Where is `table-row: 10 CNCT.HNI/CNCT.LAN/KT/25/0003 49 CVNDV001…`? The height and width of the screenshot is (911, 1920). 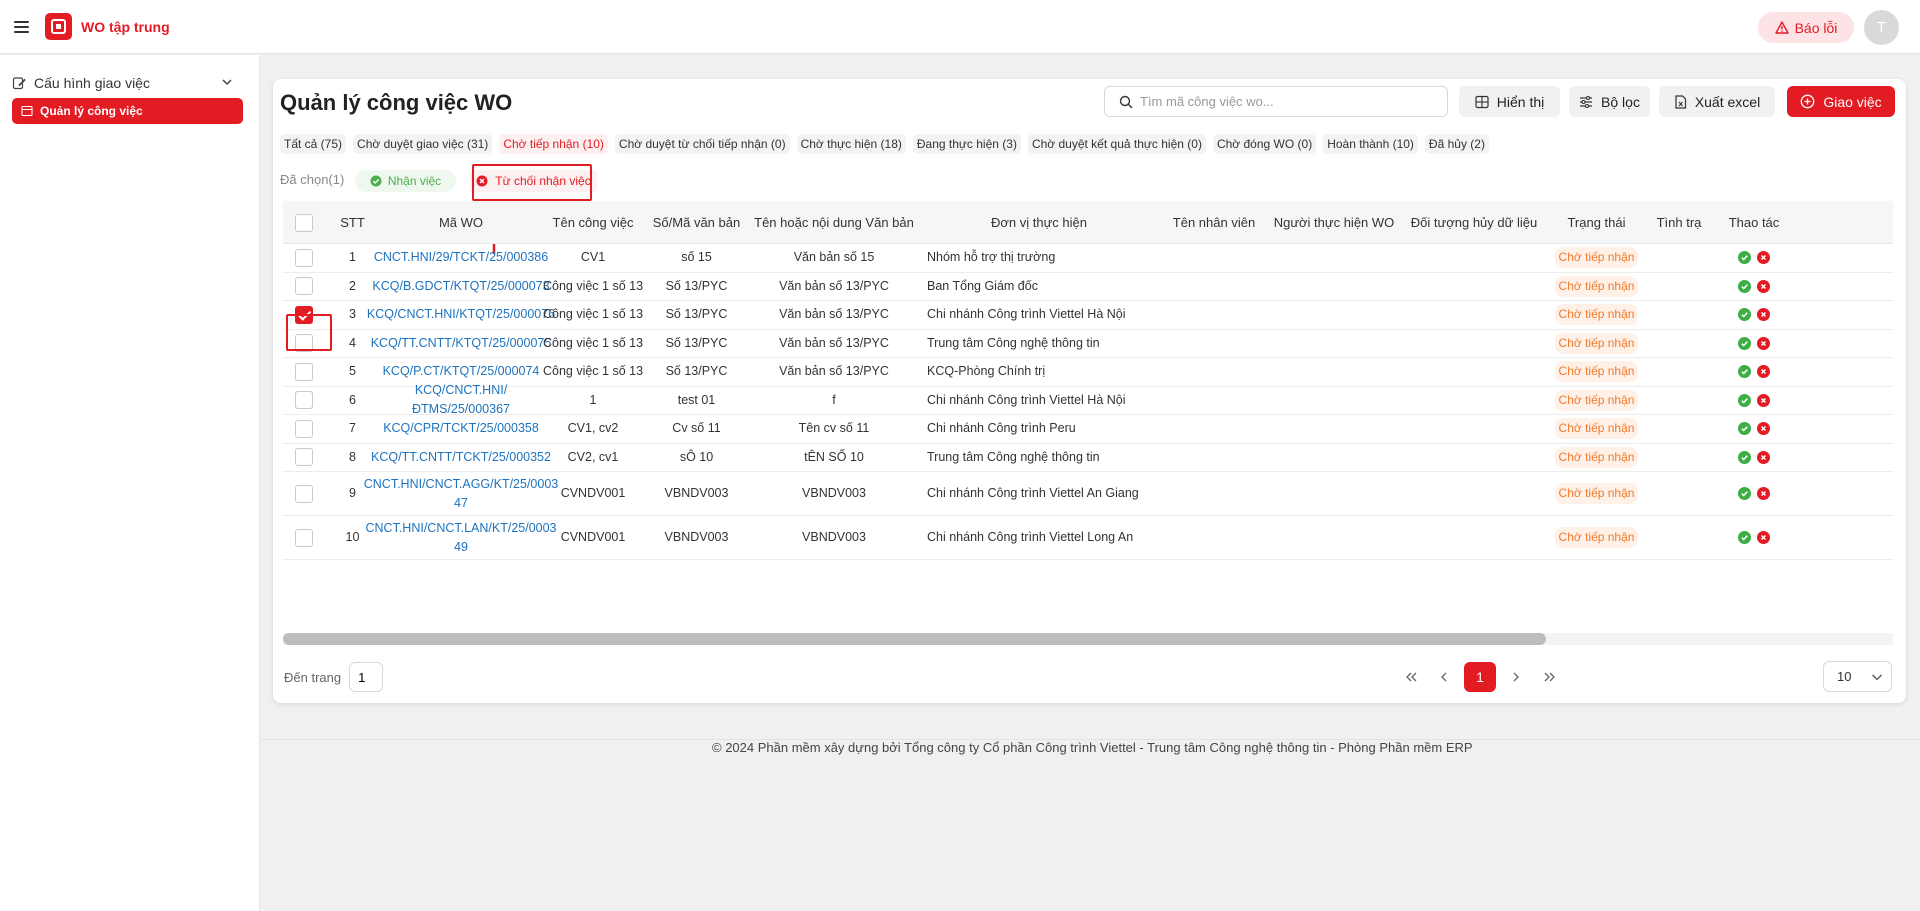 table-row: 10 CNCT.HNI/CNCT.LAN/KT/25/0003 49 CVNDV001… is located at coordinates (1088, 538).